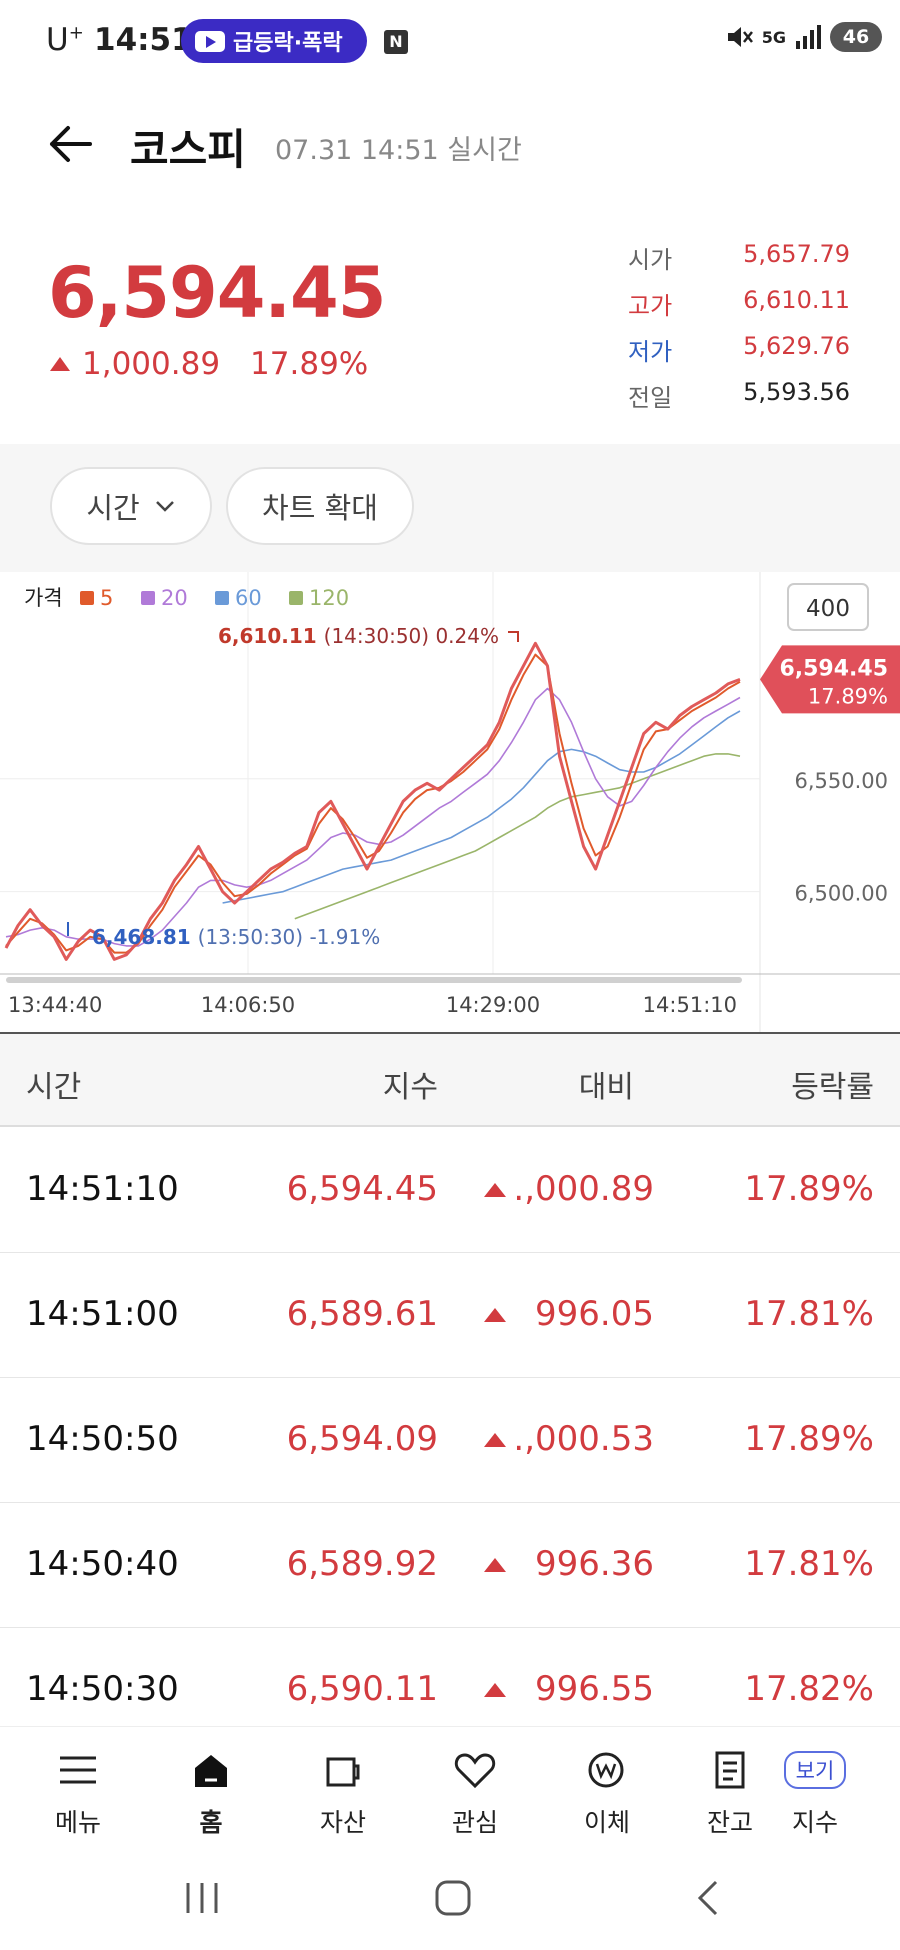  Describe the element at coordinates (374, 980) in the screenshot. I see `chart-scrollbar` at that location.